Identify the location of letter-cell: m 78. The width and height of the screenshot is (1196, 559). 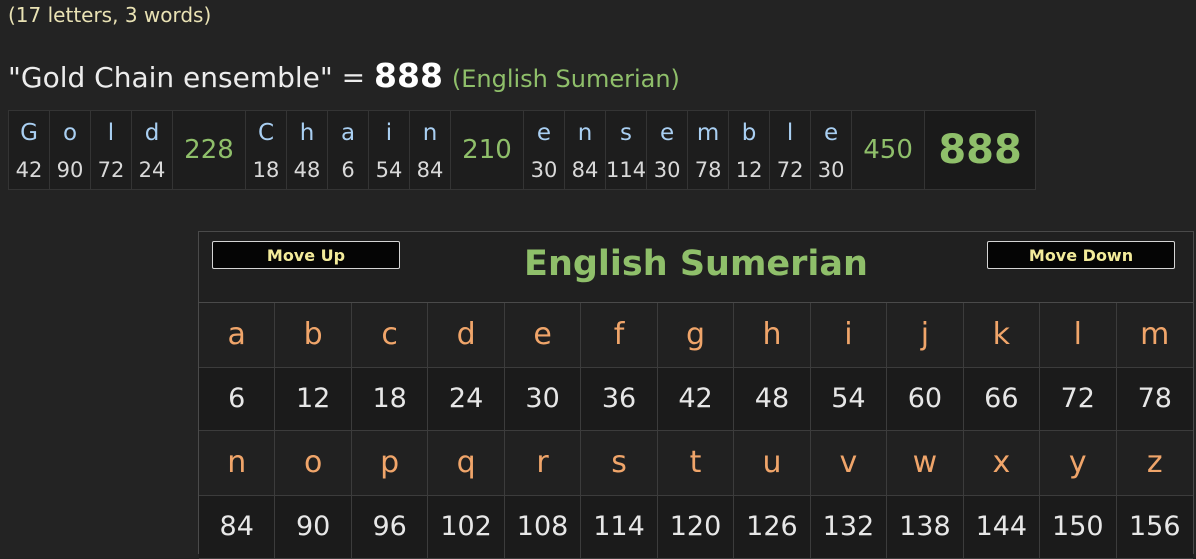
(708, 150).